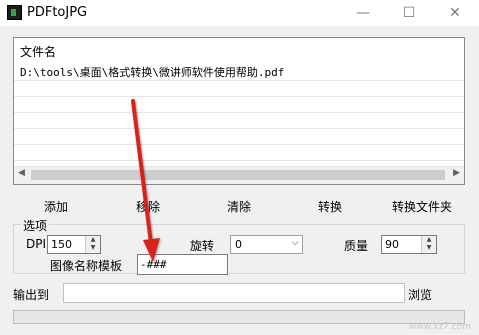 Image resolution: width=479 pixels, height=335 pixels. Describe the element at coordinates (429, 248) in the screenshot. I see `quality-down-icon: ▼` at that location.